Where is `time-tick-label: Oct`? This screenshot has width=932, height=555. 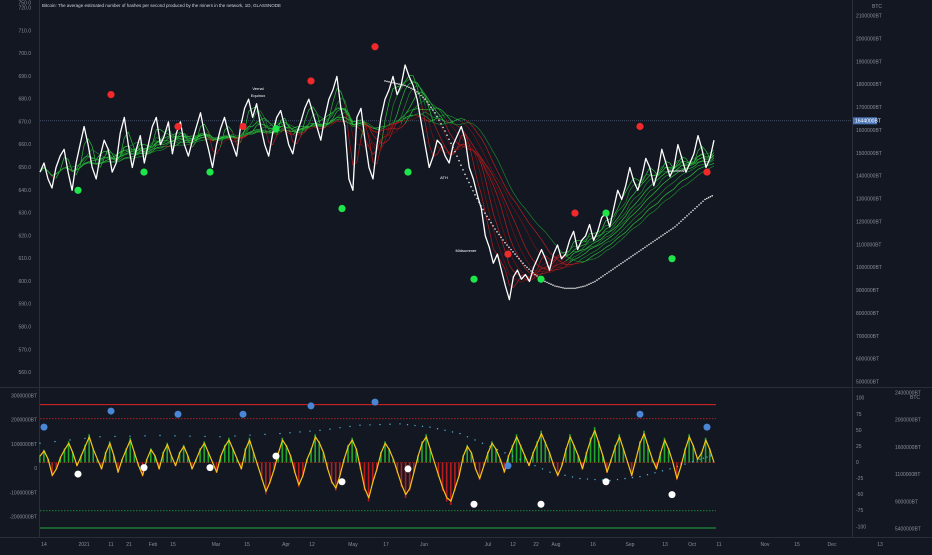 time-tick-label: Oct is located at coordinates (692, 545).